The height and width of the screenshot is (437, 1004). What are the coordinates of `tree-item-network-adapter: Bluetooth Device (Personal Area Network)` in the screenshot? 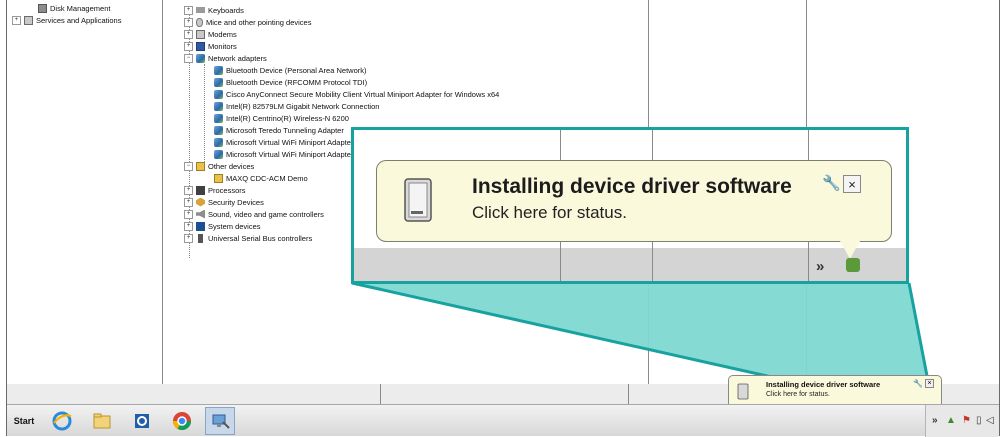 It's located at (290, 70).